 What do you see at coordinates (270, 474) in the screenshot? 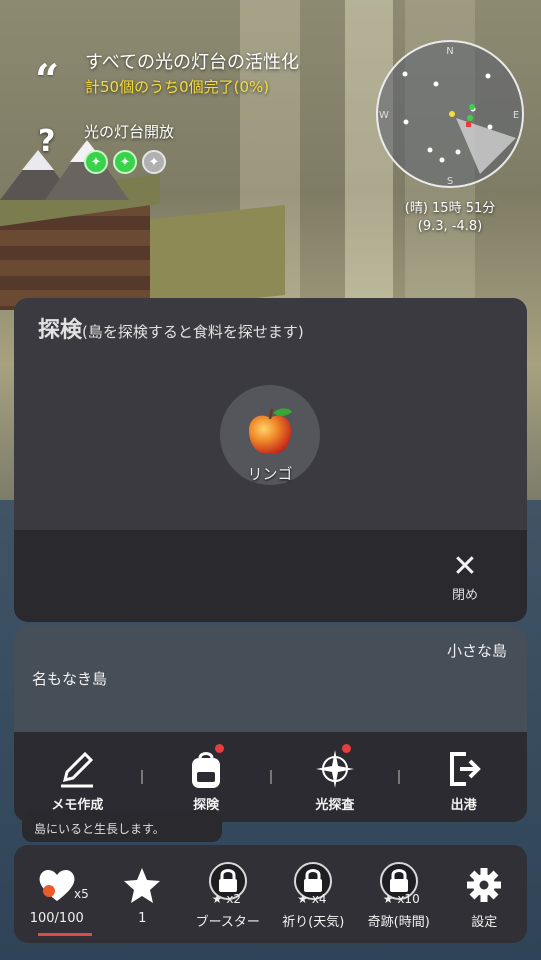
I see `item-name: リンゴ` at bounding box center [270, 474].